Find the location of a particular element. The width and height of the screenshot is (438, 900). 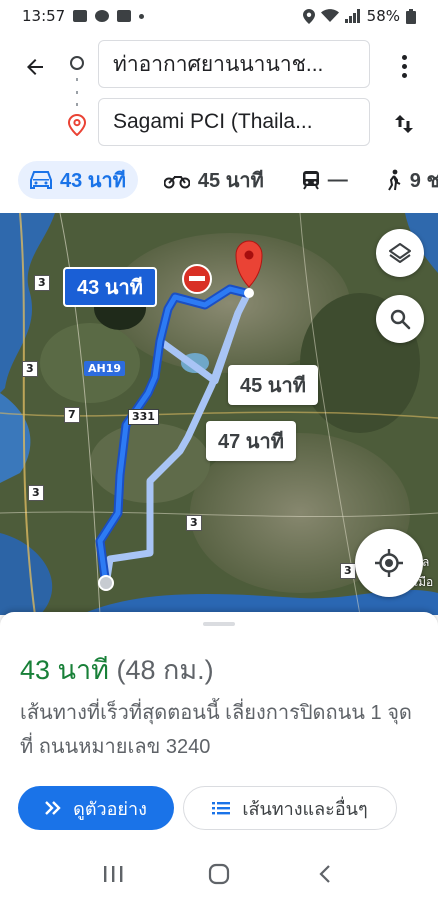

system-back-button is located at coordinates (325, 874).